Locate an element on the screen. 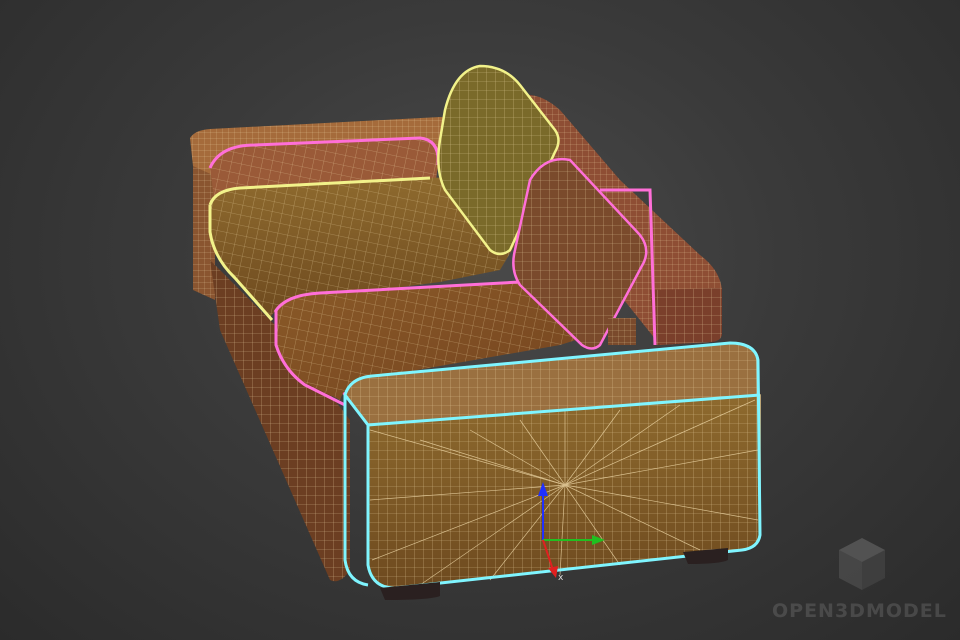  cube-logo-icon is located at coordinates (862, 564).